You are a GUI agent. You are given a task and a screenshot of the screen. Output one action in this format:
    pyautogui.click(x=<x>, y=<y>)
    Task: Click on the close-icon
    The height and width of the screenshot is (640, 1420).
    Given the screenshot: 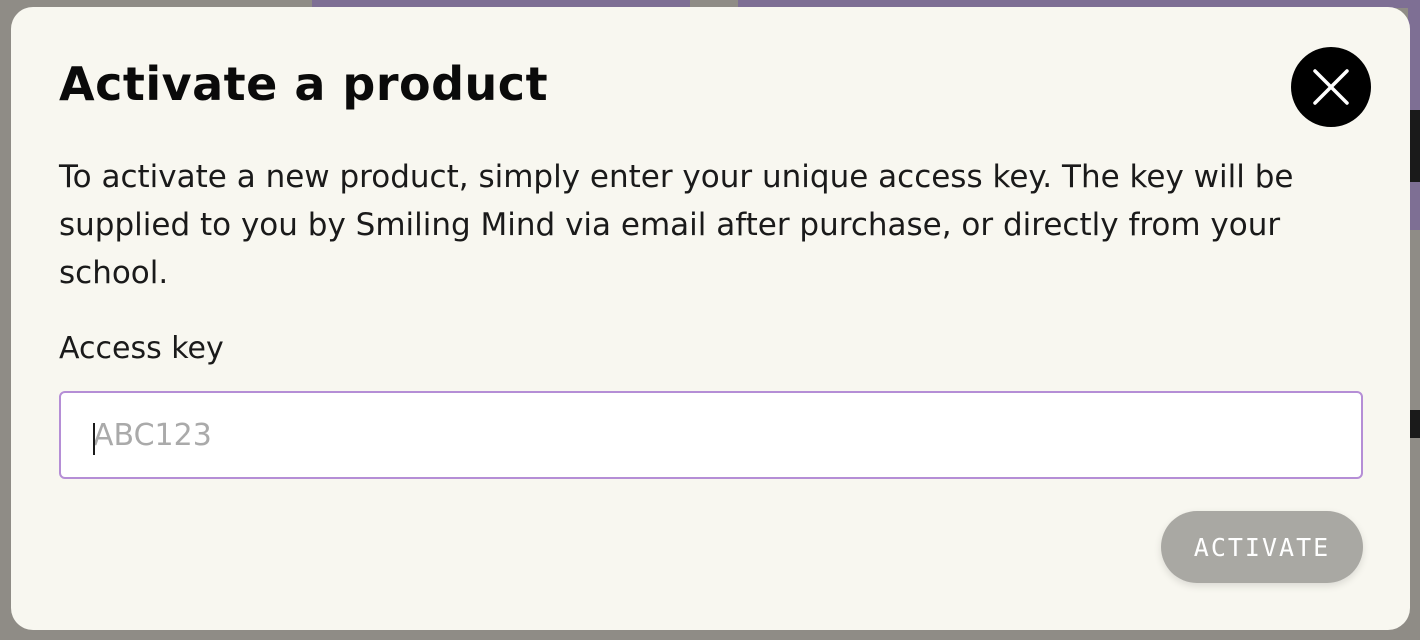 What is the action you would take?
    pyautogui.click(x=1331, y=87)
    